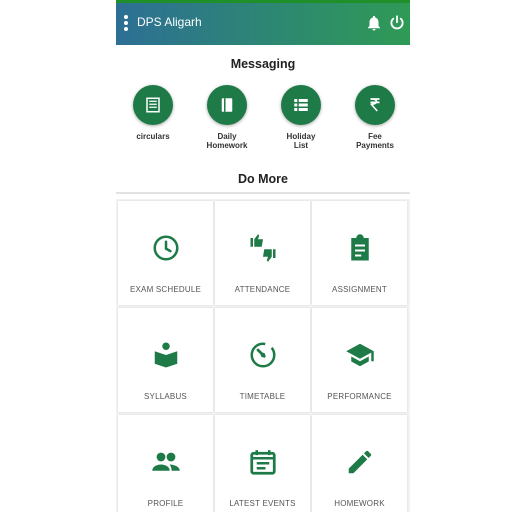 This screenshot has height=512, width=512. I want to click on people-icon, so click(166, 461).